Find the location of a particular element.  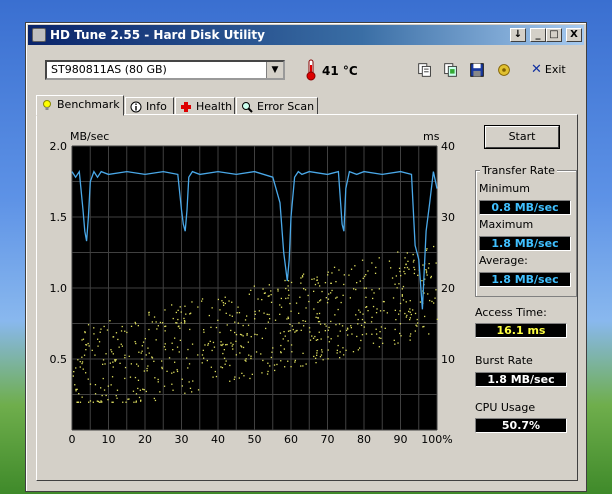

tab-error-scan: Error Scan is located at coordinates (277, 106).